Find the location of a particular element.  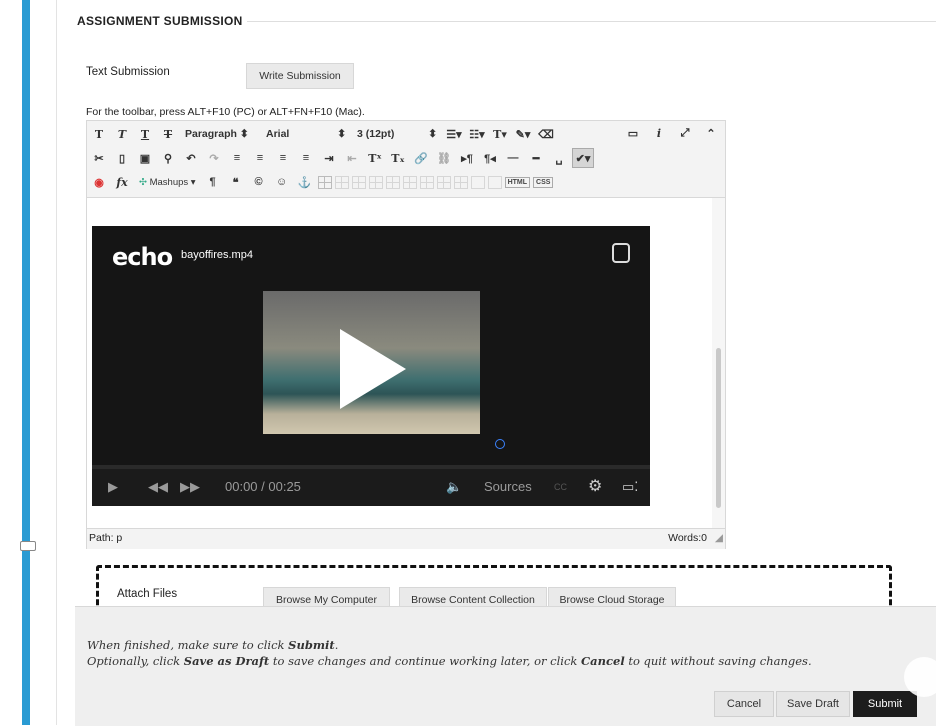

video-filename: bayoffires.mp4 is located at coordinates (217, 255).